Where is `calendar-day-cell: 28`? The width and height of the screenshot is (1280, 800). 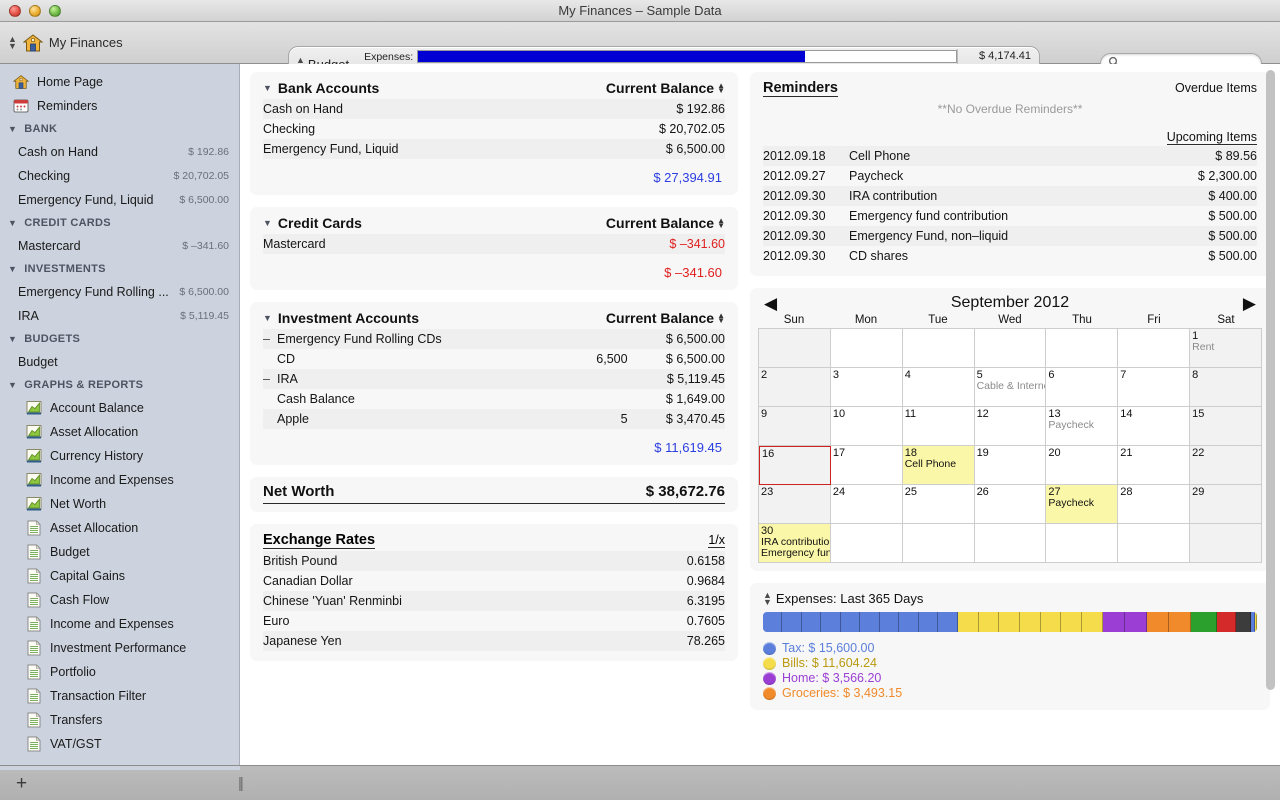 calendar-day-cell: 28 is located at coordinates (1154, 504).